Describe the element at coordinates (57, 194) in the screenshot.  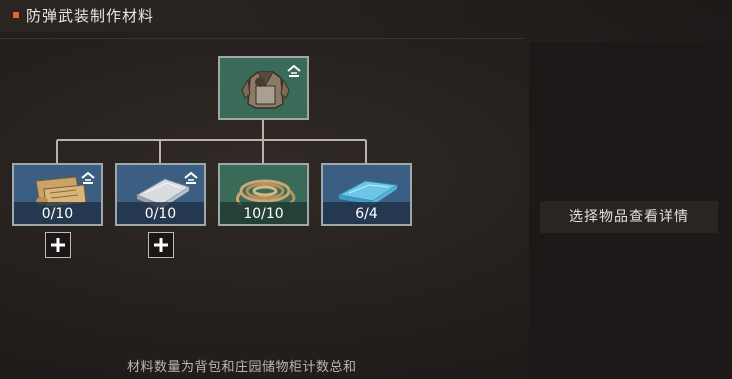
I see `material-slot-1: 0/10` at that location.